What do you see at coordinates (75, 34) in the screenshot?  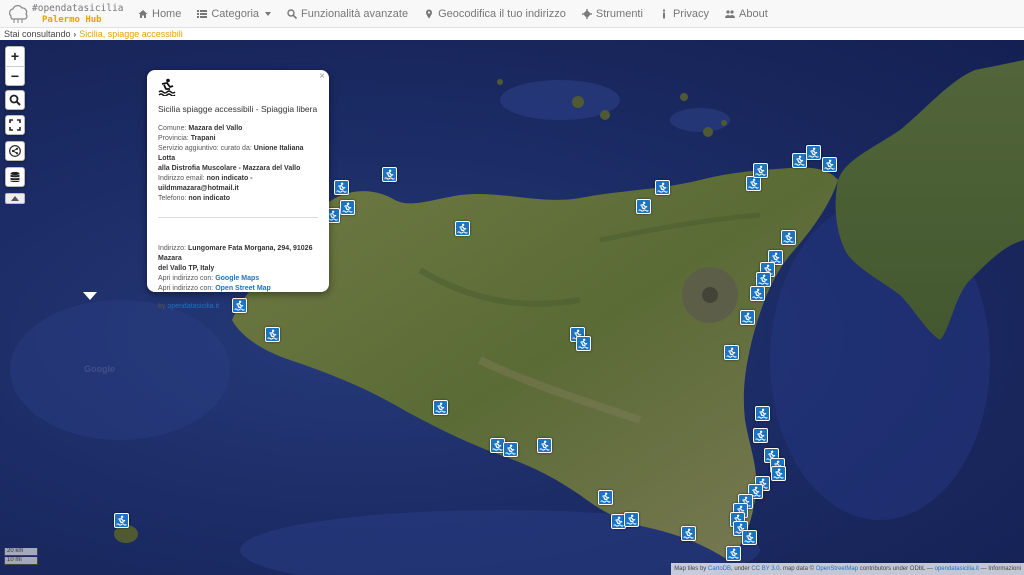 I see `chevron-right-icon: ›` at bounding box center [75, 34].